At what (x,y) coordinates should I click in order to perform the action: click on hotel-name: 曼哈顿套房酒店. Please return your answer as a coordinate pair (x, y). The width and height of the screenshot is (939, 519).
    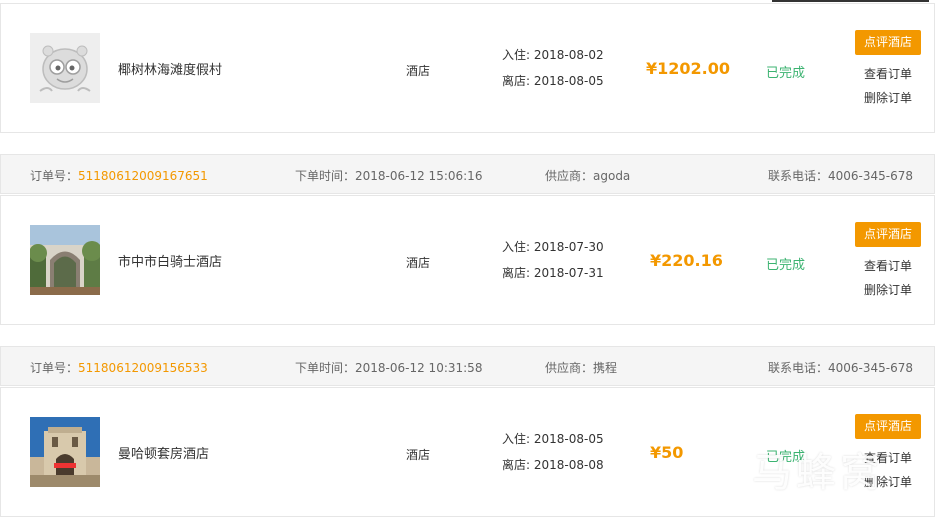
    Looking at the image, I should click on (163, 452).